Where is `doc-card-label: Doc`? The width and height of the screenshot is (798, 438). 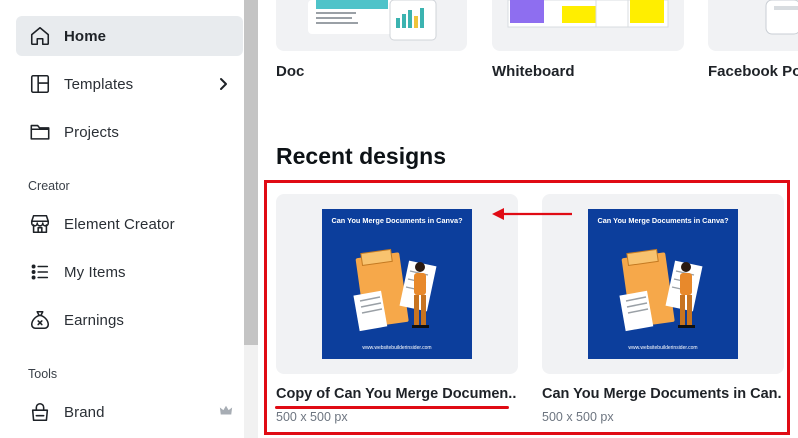 doc-card-label: Doc is located at coordinates (290, 71).